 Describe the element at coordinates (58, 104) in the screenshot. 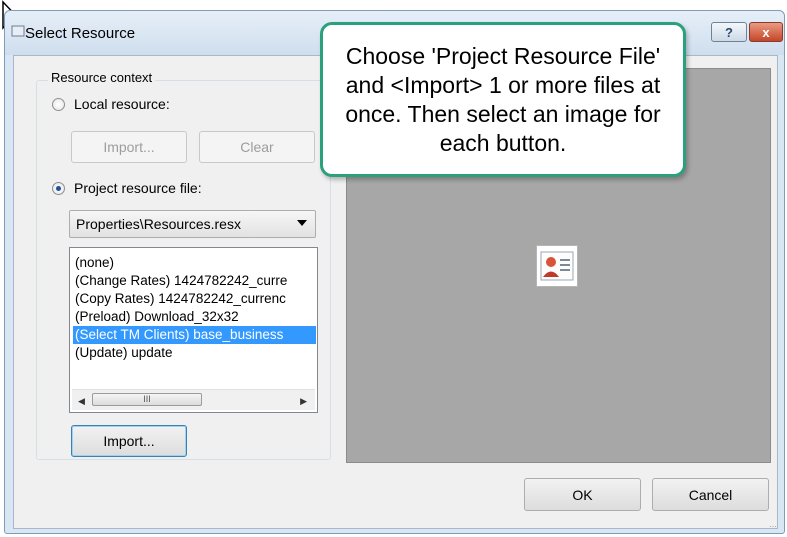

I see `local-resource-radio-circle` at that location.